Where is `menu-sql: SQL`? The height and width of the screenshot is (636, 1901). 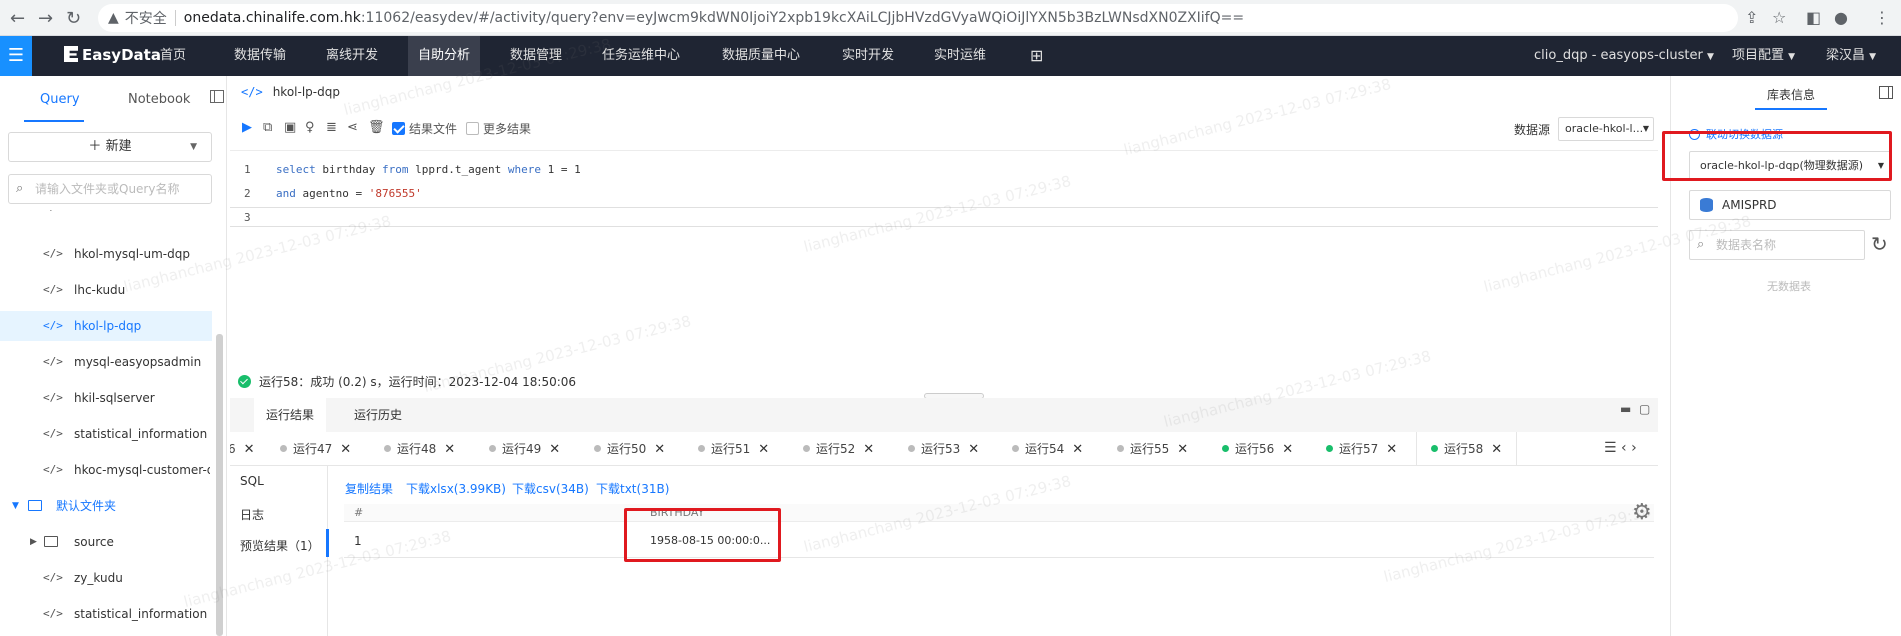
menu-sql: SQL is located at coordinates (252, 481).